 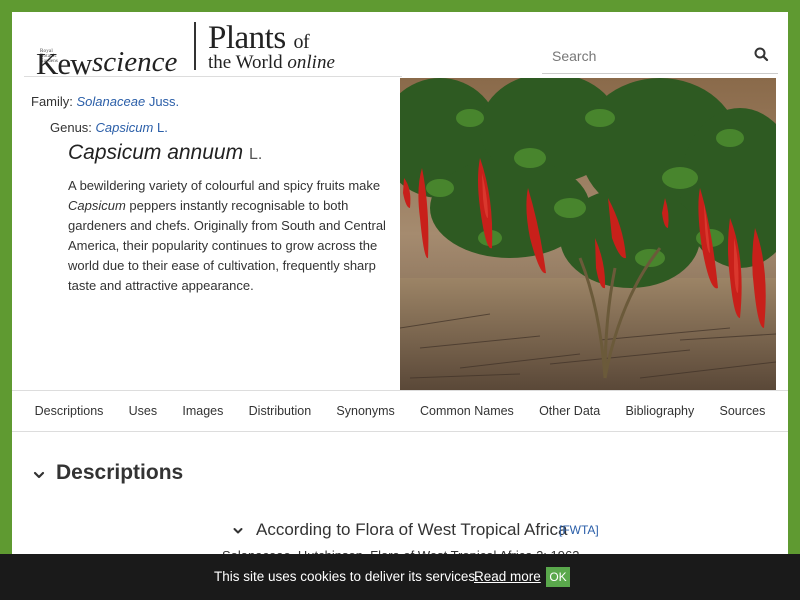 What do you see at coordinates (164, 101) in the screenshot?
I see `family-author: Juss.` at bounding box center [164, 101].